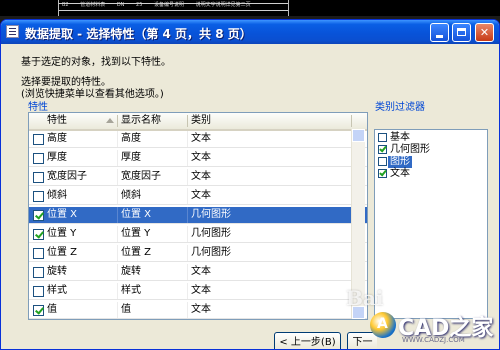 This screenshot has height=350, width=500. What do you see at coordinates (57, 138) in the screenshot?
I see `property-cell: 高度` at bounding box center [57, 138].